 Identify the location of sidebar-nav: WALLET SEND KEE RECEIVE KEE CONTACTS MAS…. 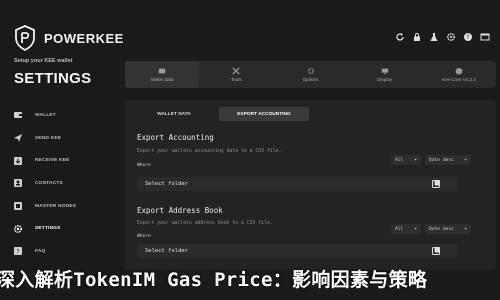
(64, 183).